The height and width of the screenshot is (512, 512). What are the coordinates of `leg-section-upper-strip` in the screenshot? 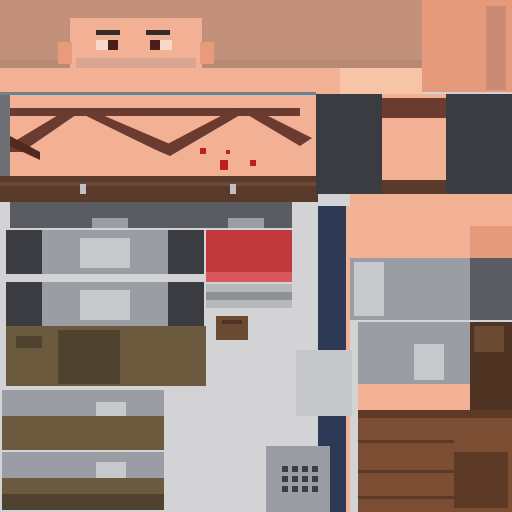 It's located at (29, 342).